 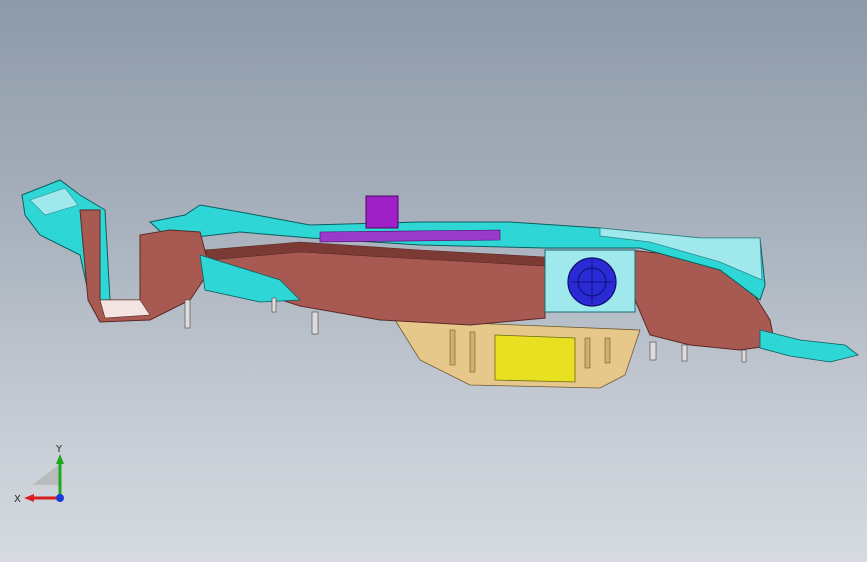 I want to click on coordinate-triad: Y X, so click(x=39, y=474).